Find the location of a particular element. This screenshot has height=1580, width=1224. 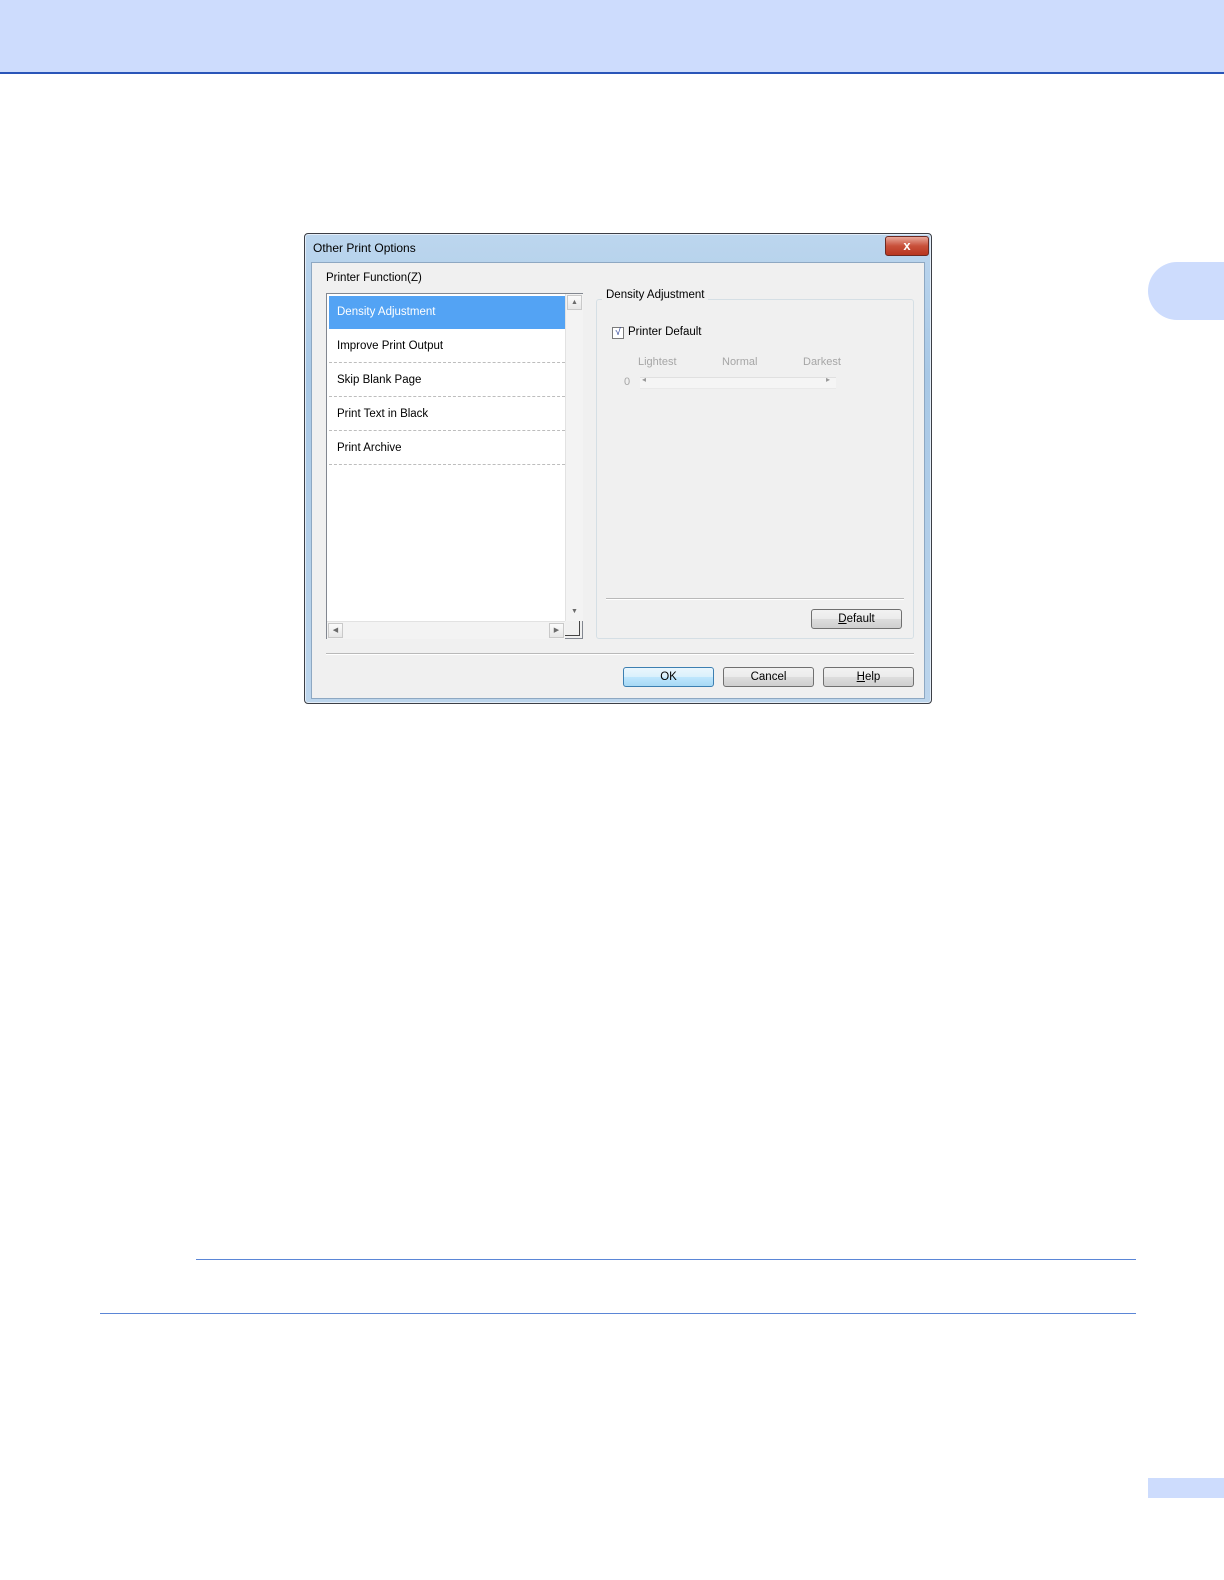

density-value: 0 is located at coordinates (627, 382).